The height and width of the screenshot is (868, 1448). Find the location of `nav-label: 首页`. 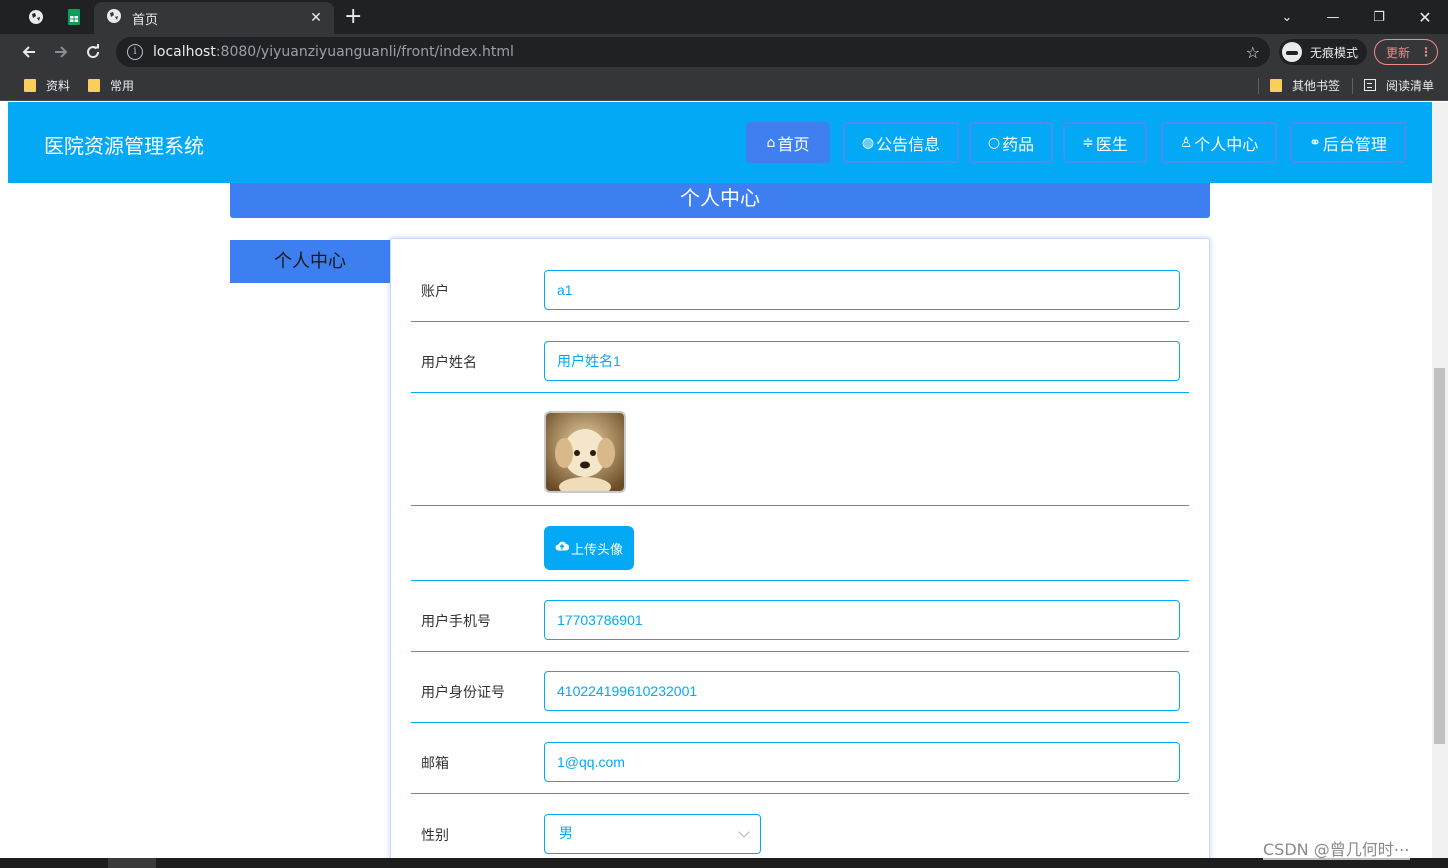

nav-label: 首页 is located at coordinates (793, 144).